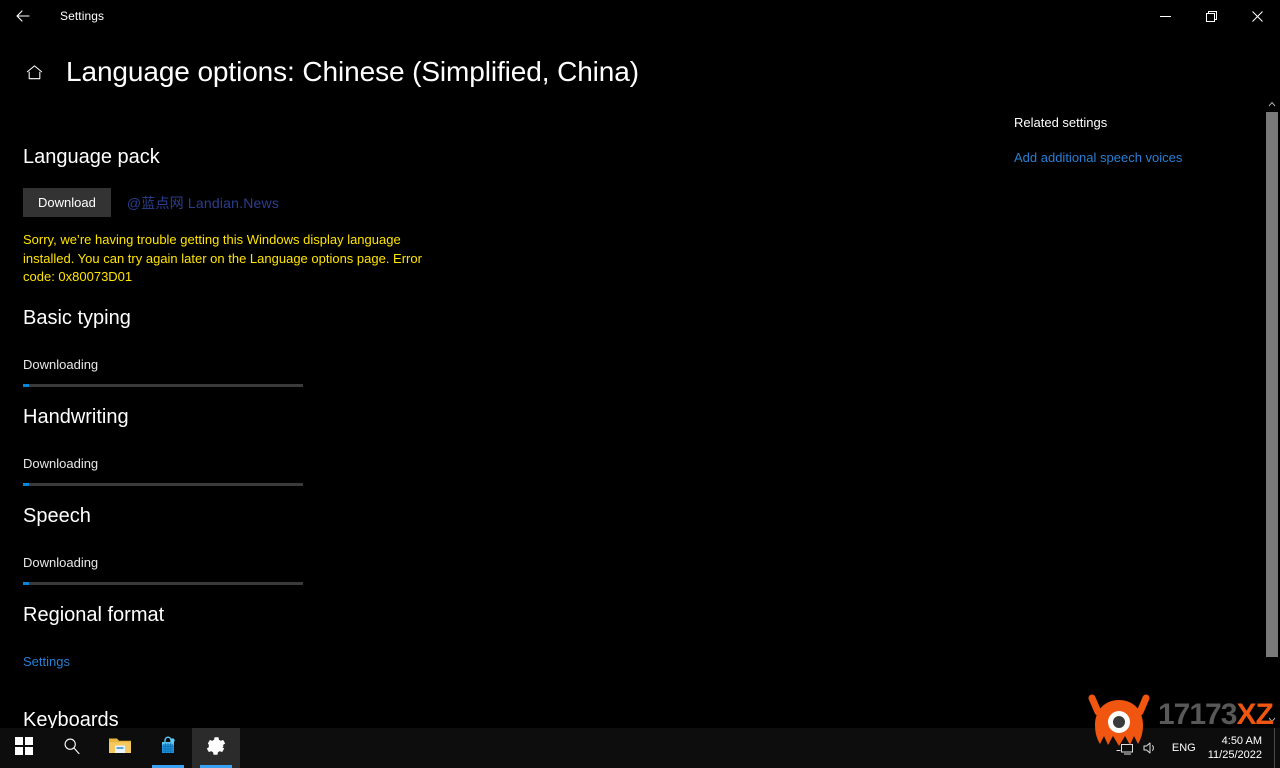 The height and width of the screenshot is (768, 1280). I want to click on speaker-icon, so click(1151, 748).